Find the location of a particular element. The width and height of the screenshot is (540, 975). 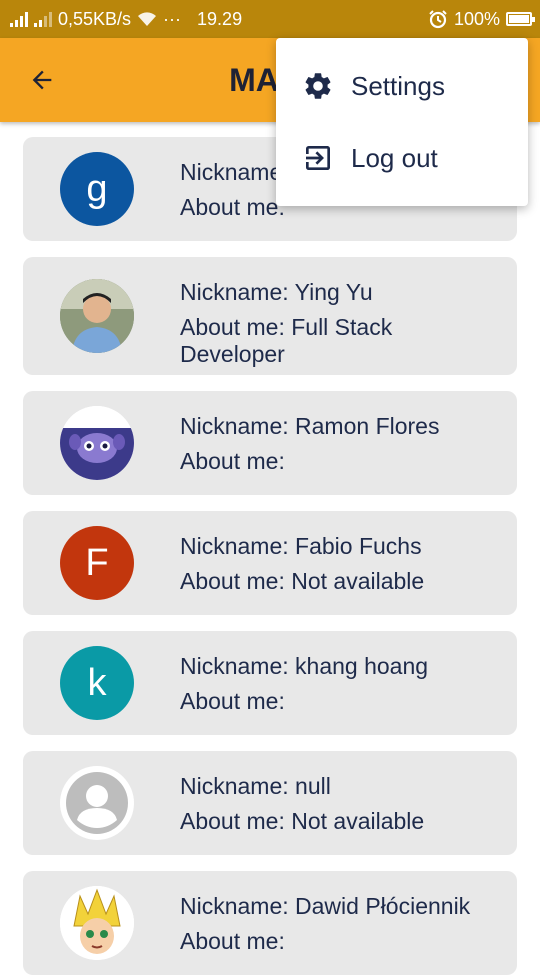

user-nickname: Nickname: Dawid Płóciennik is located at coordinates (325, 906).